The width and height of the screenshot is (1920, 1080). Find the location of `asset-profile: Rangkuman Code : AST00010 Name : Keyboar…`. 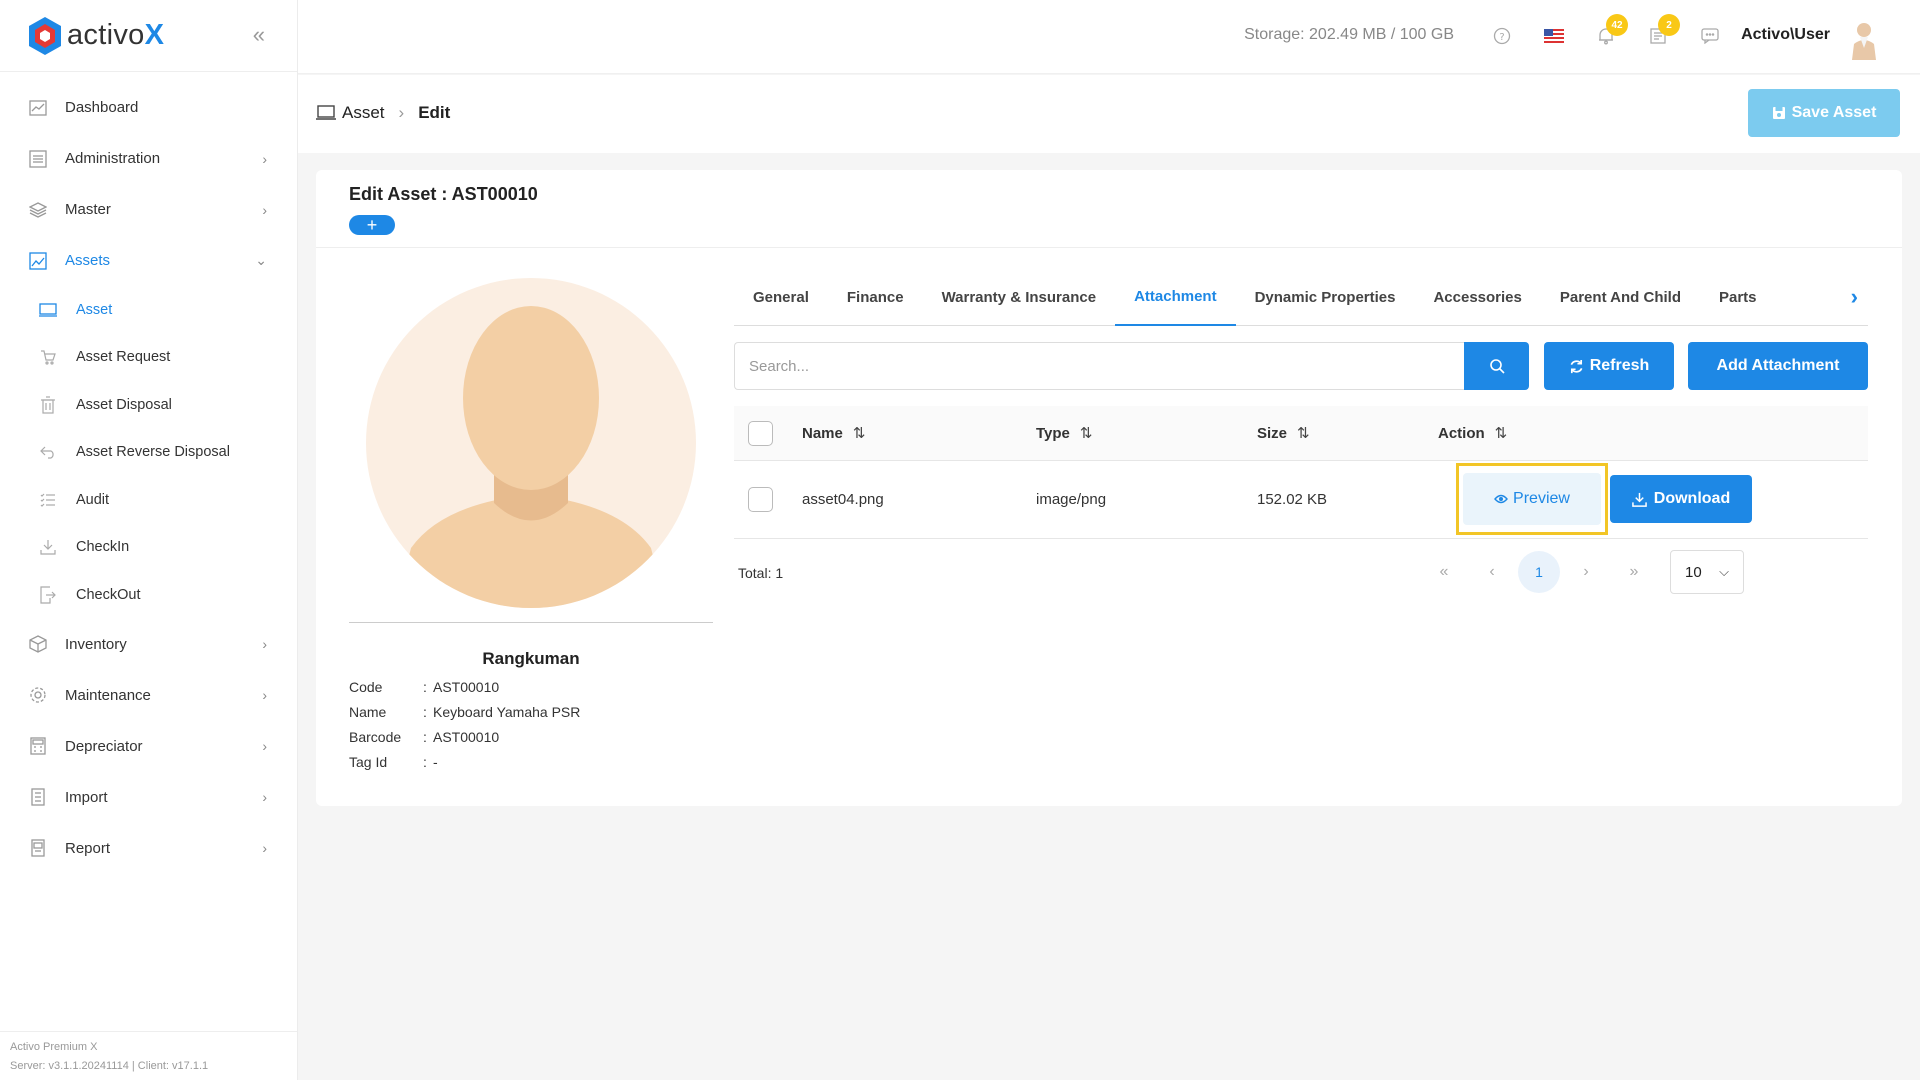

asset-profile: Rangkuman Code : AST00010 Name : Keyboar… is located at coordinates (531, 524).